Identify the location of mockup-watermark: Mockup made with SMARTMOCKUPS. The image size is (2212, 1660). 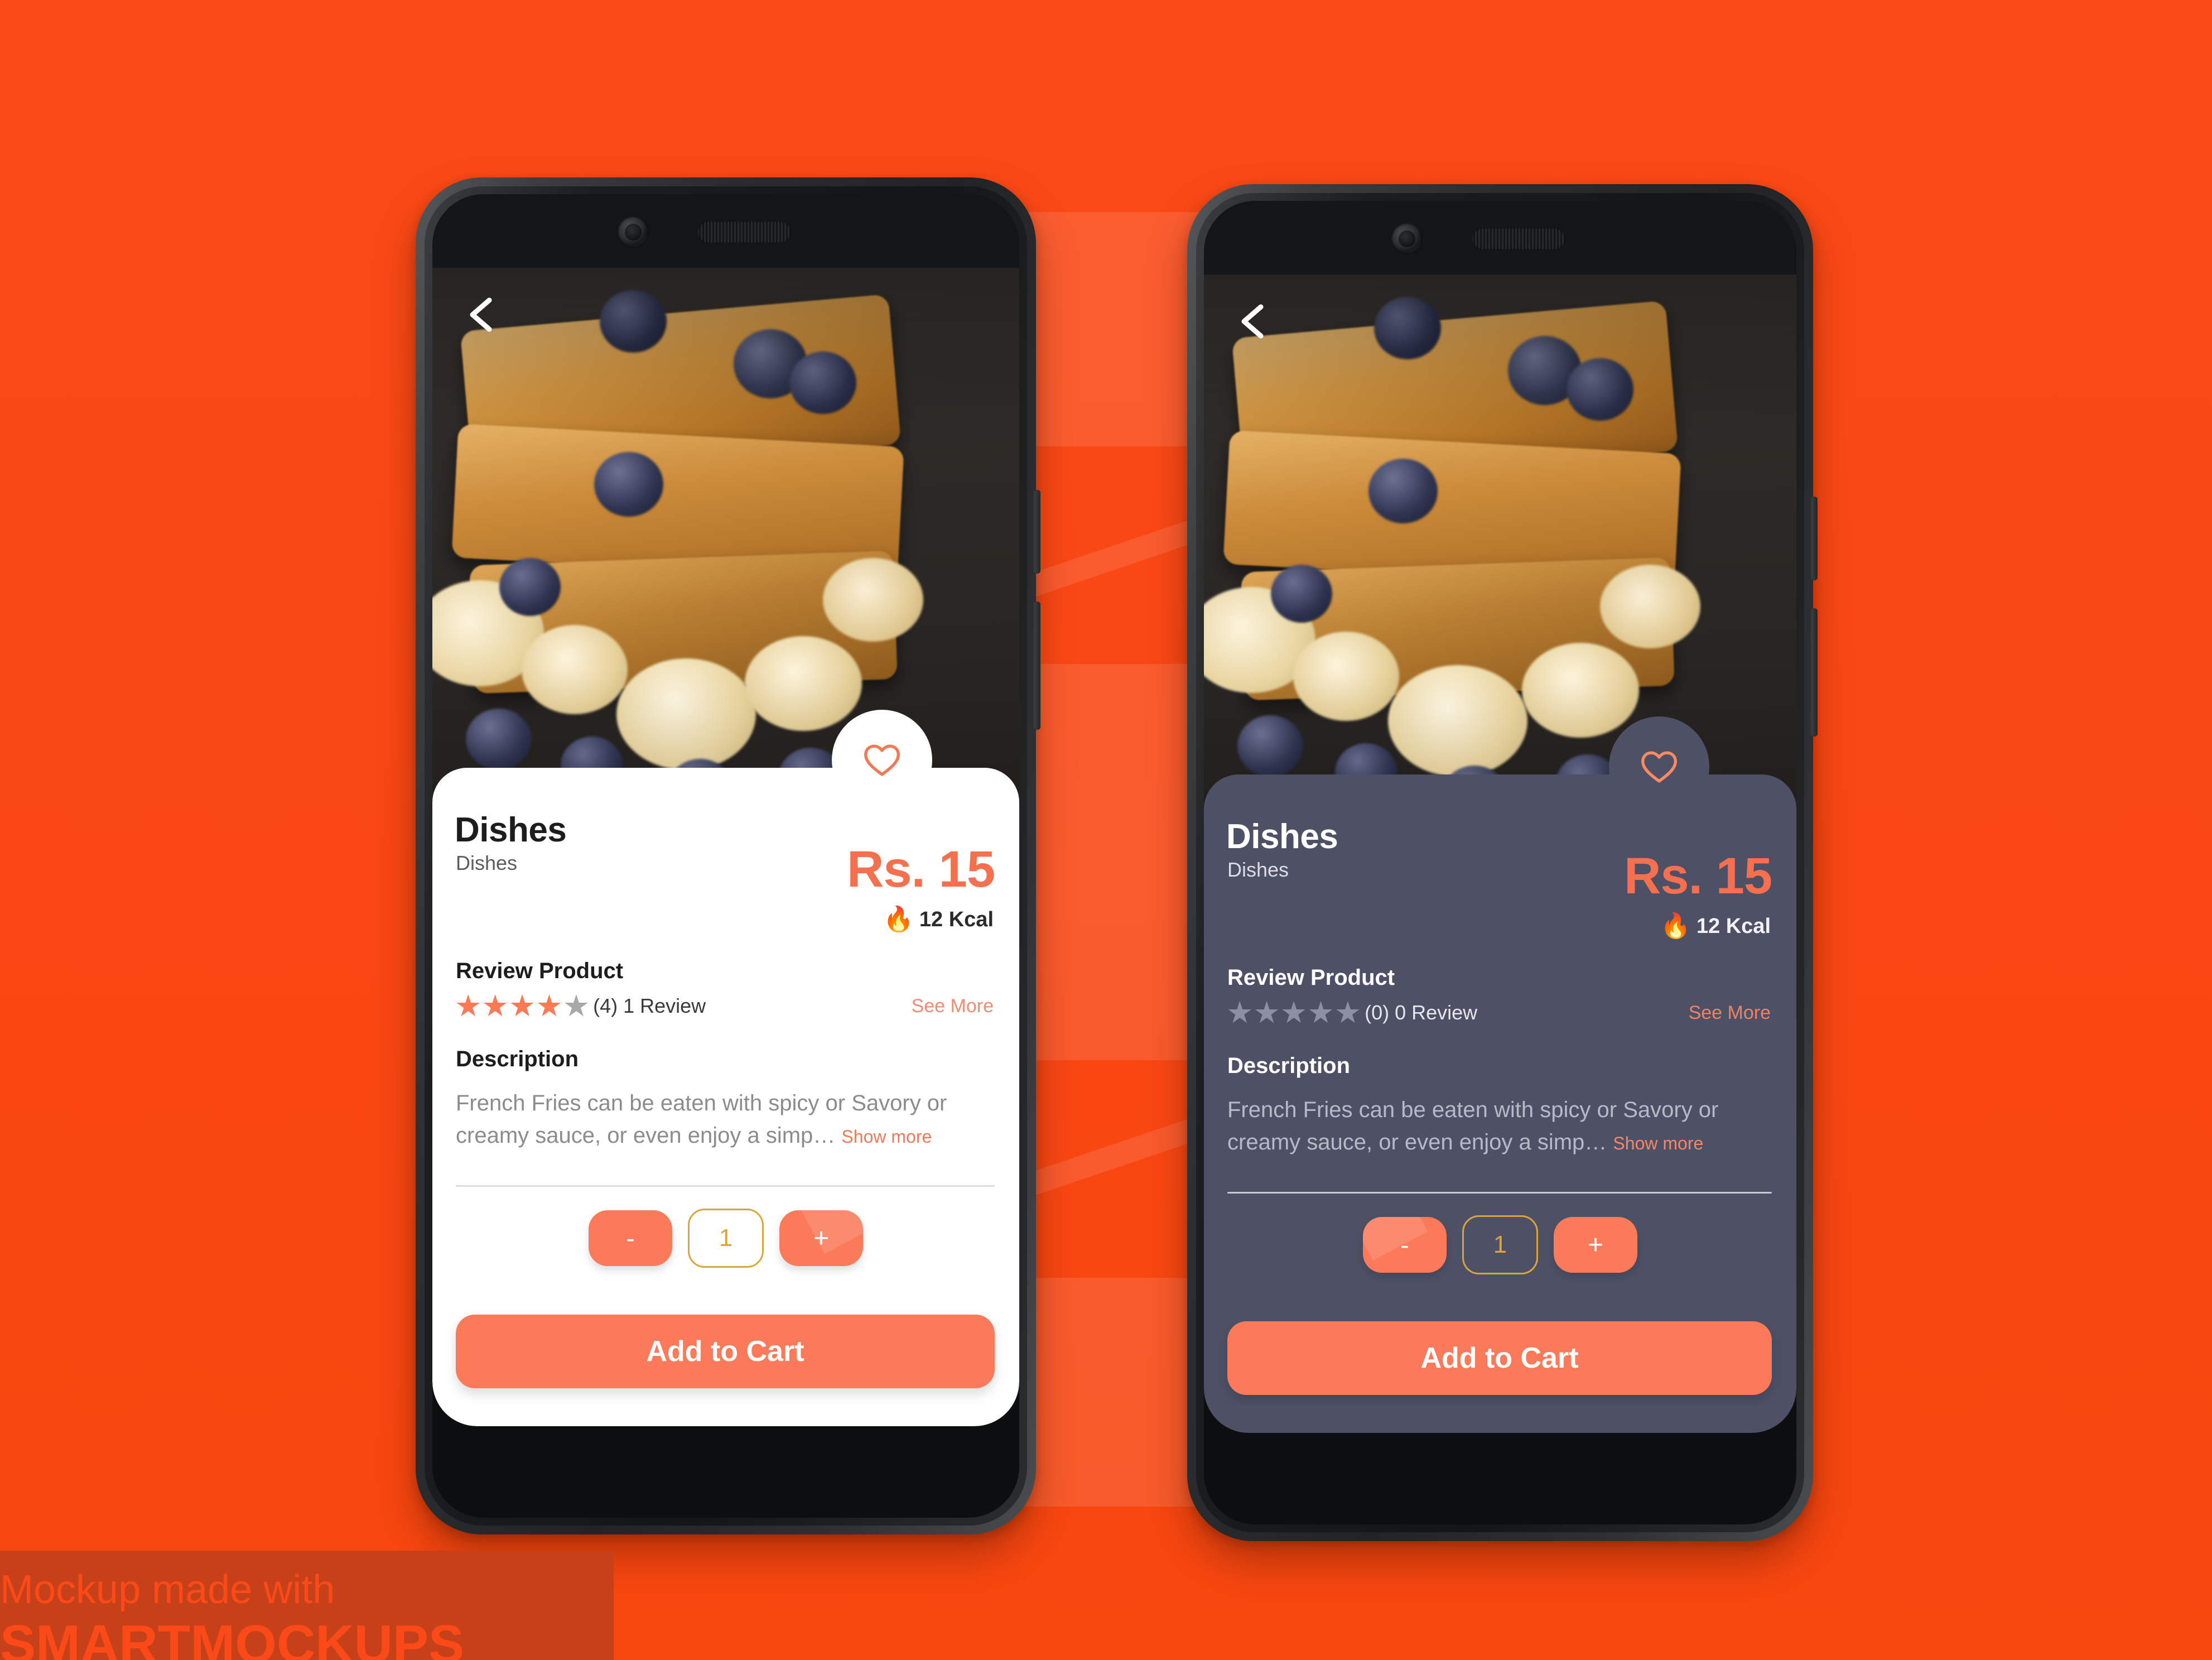
(307, 1605).